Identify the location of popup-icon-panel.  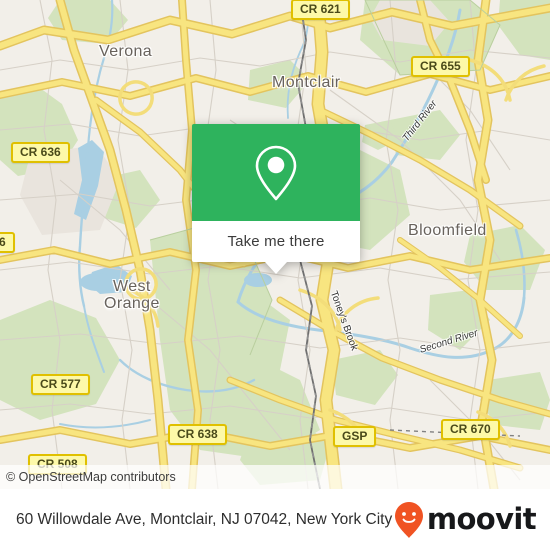
(276, 172).